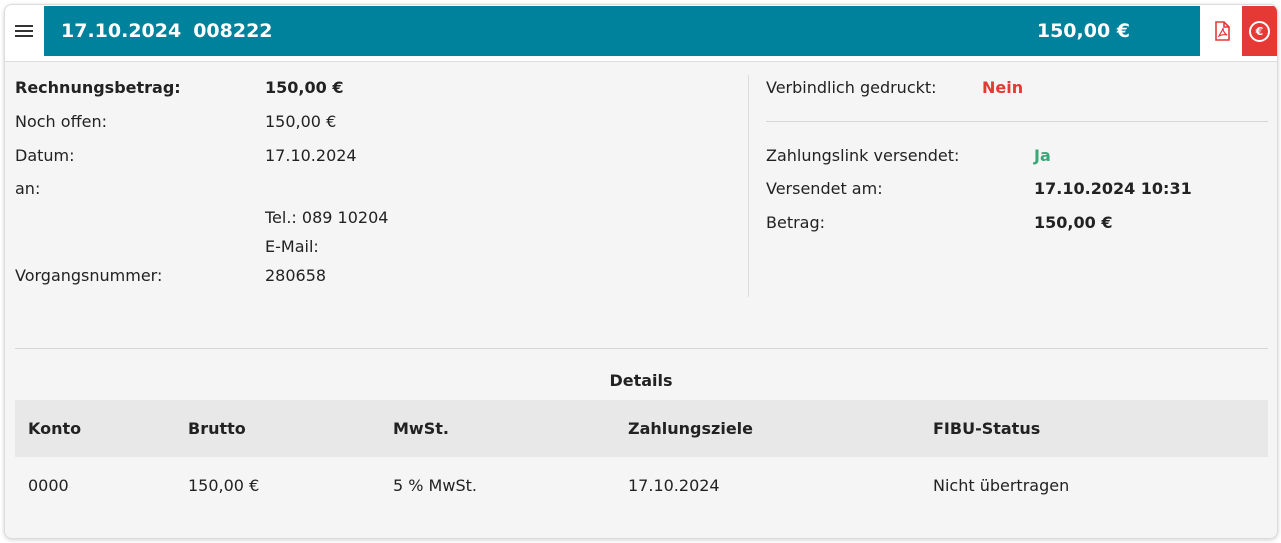  Describe the element at coordinates (292, 246) in the screenshot. I see `value-email: E-Mail:` at that location.